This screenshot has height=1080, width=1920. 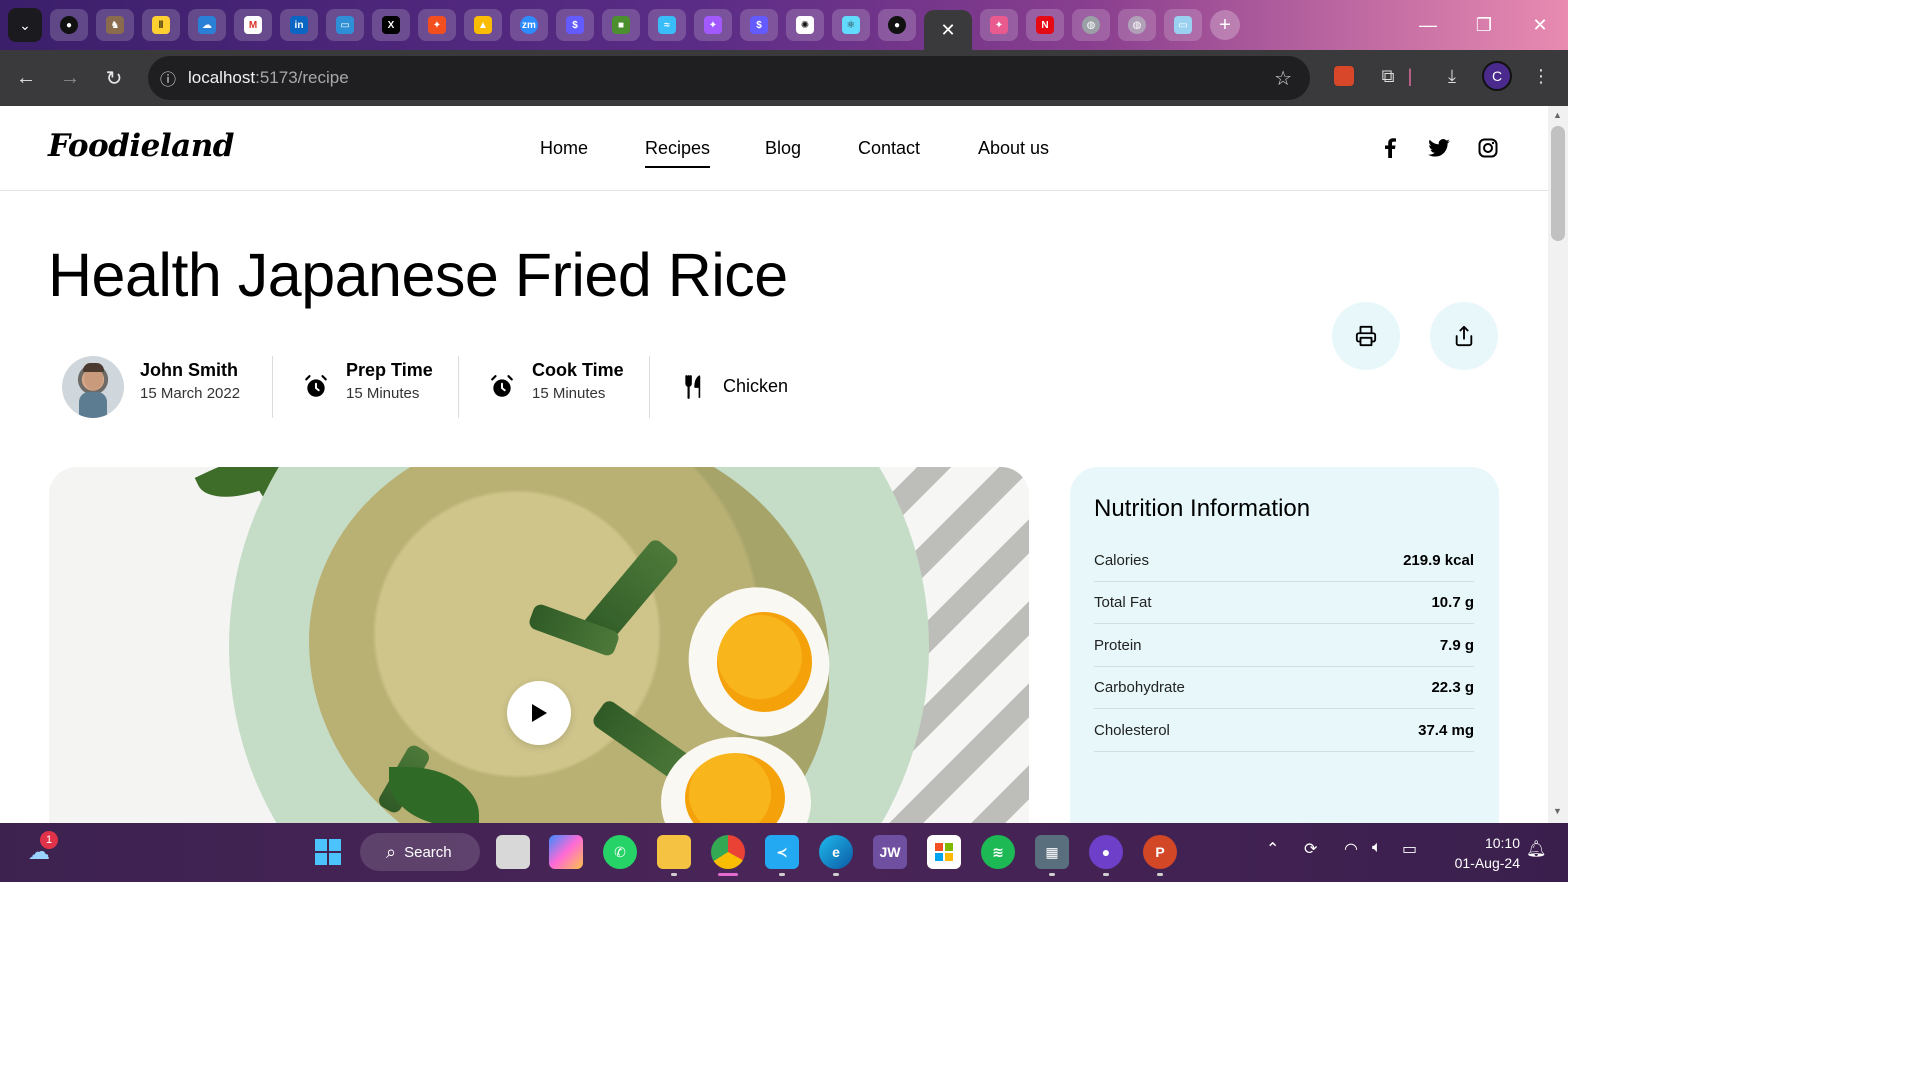 I want to click on tab-react: ⚛, so click(x=851, y=25).